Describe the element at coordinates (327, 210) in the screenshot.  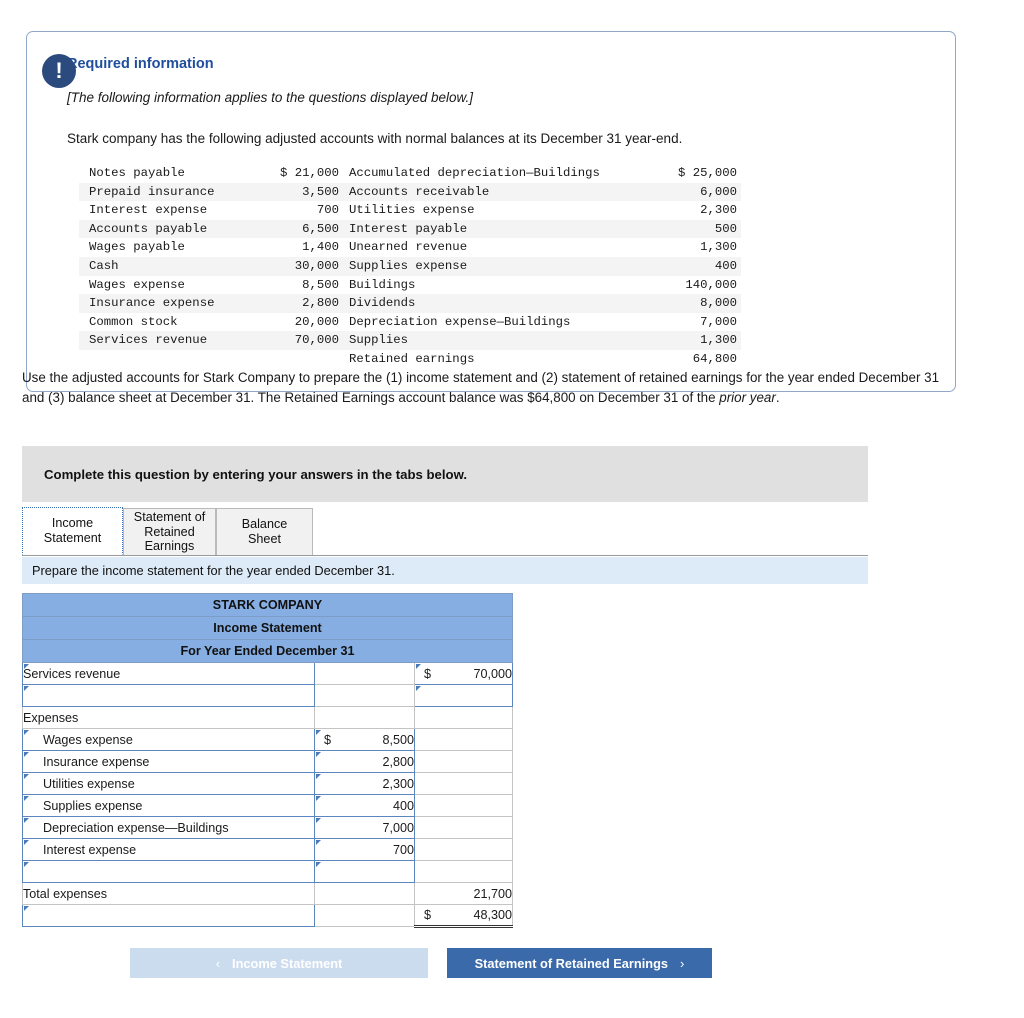
I see `account-value-left: 700` at that location.